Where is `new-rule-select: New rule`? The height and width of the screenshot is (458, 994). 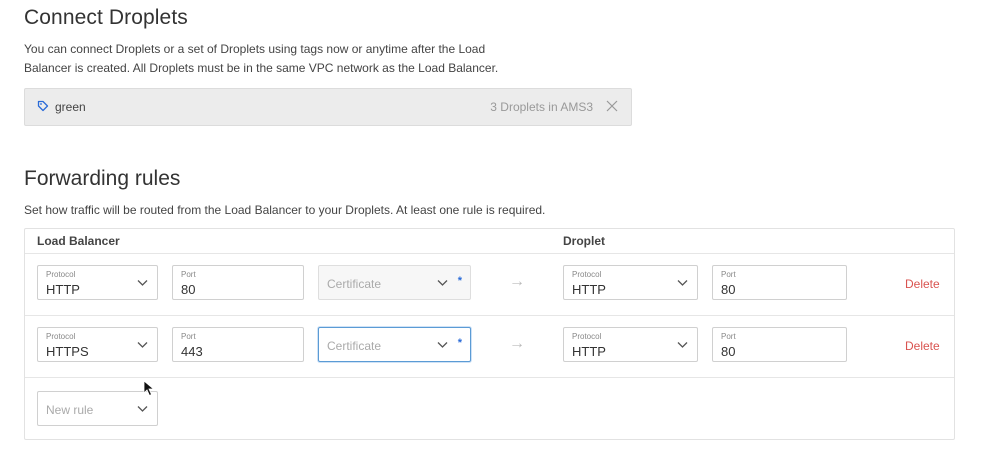 new-rule-select: New rule is located at coordinates (97, 408).